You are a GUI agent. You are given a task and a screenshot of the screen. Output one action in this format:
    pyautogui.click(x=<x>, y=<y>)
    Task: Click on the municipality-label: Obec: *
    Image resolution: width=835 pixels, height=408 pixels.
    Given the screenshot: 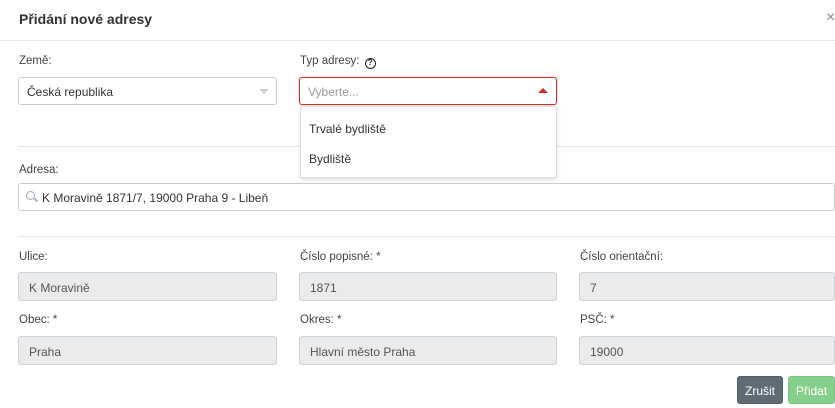 What is the action you would take?
    pyautogui.click(x=38, y=320)
    